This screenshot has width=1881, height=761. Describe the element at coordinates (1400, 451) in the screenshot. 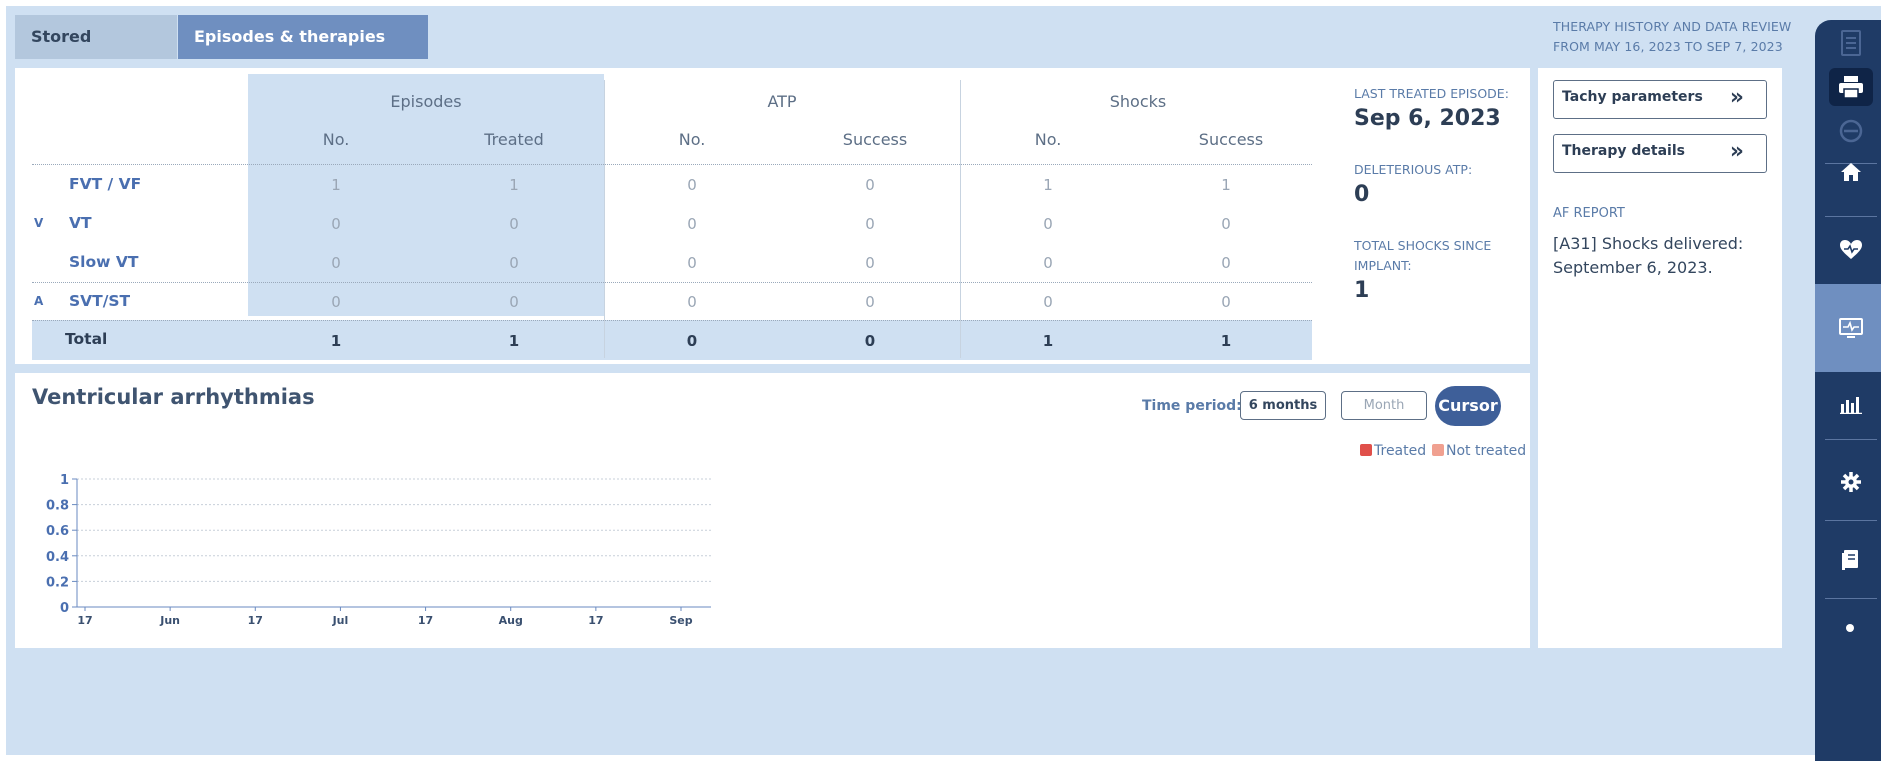

I see `legend-label-treated: Treated` at that location.